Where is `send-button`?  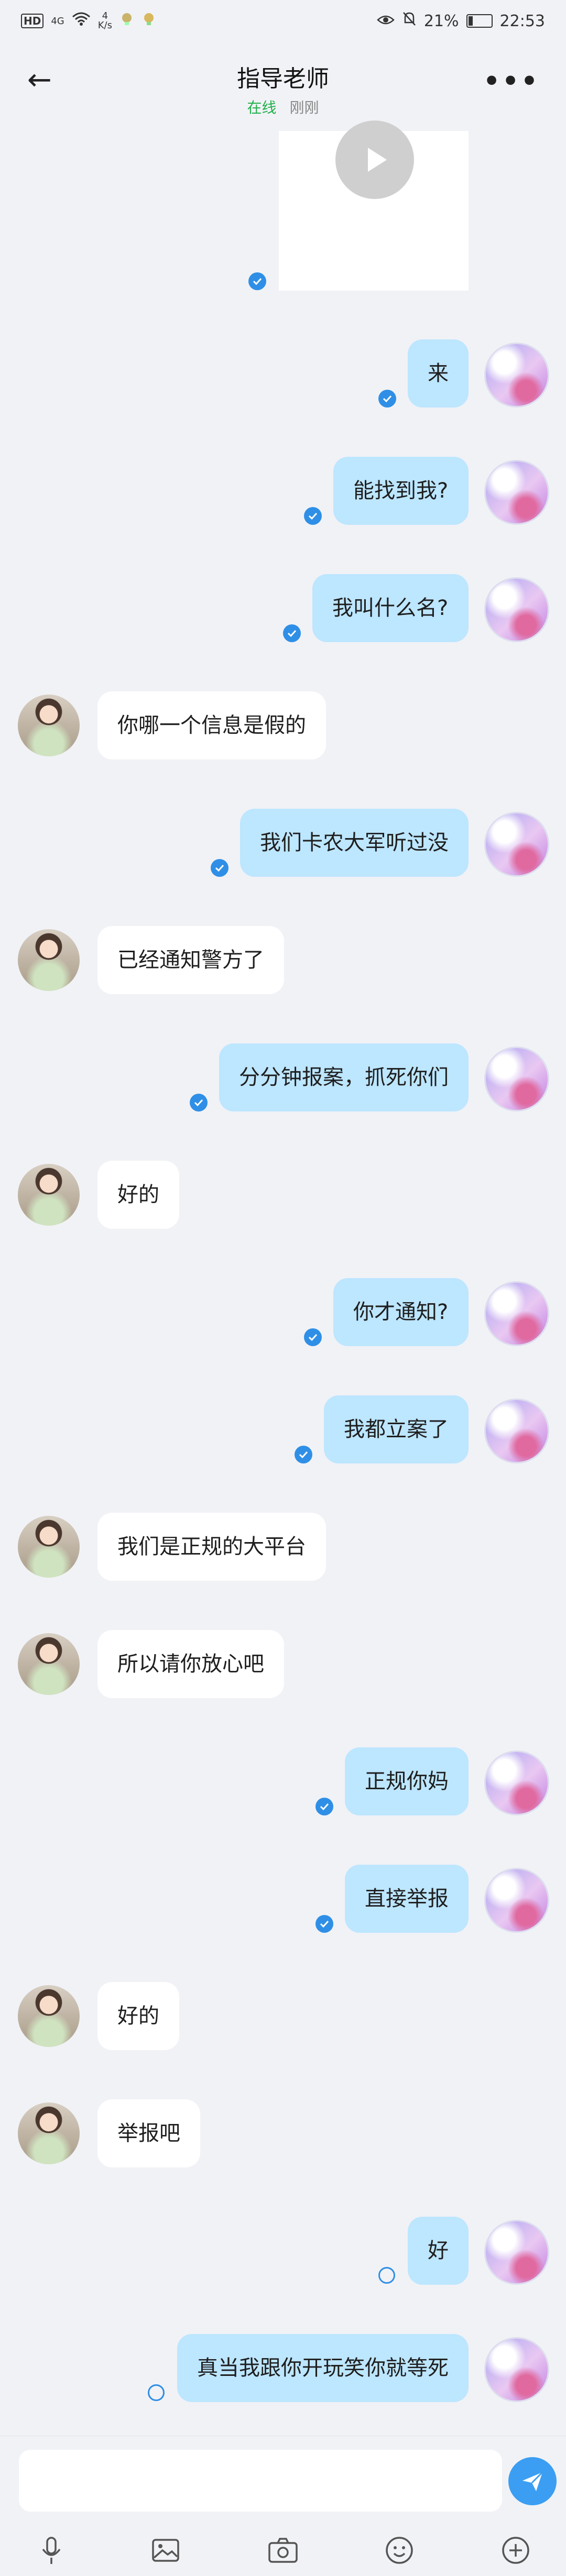
send-button is located at coordinates (532, 2481).